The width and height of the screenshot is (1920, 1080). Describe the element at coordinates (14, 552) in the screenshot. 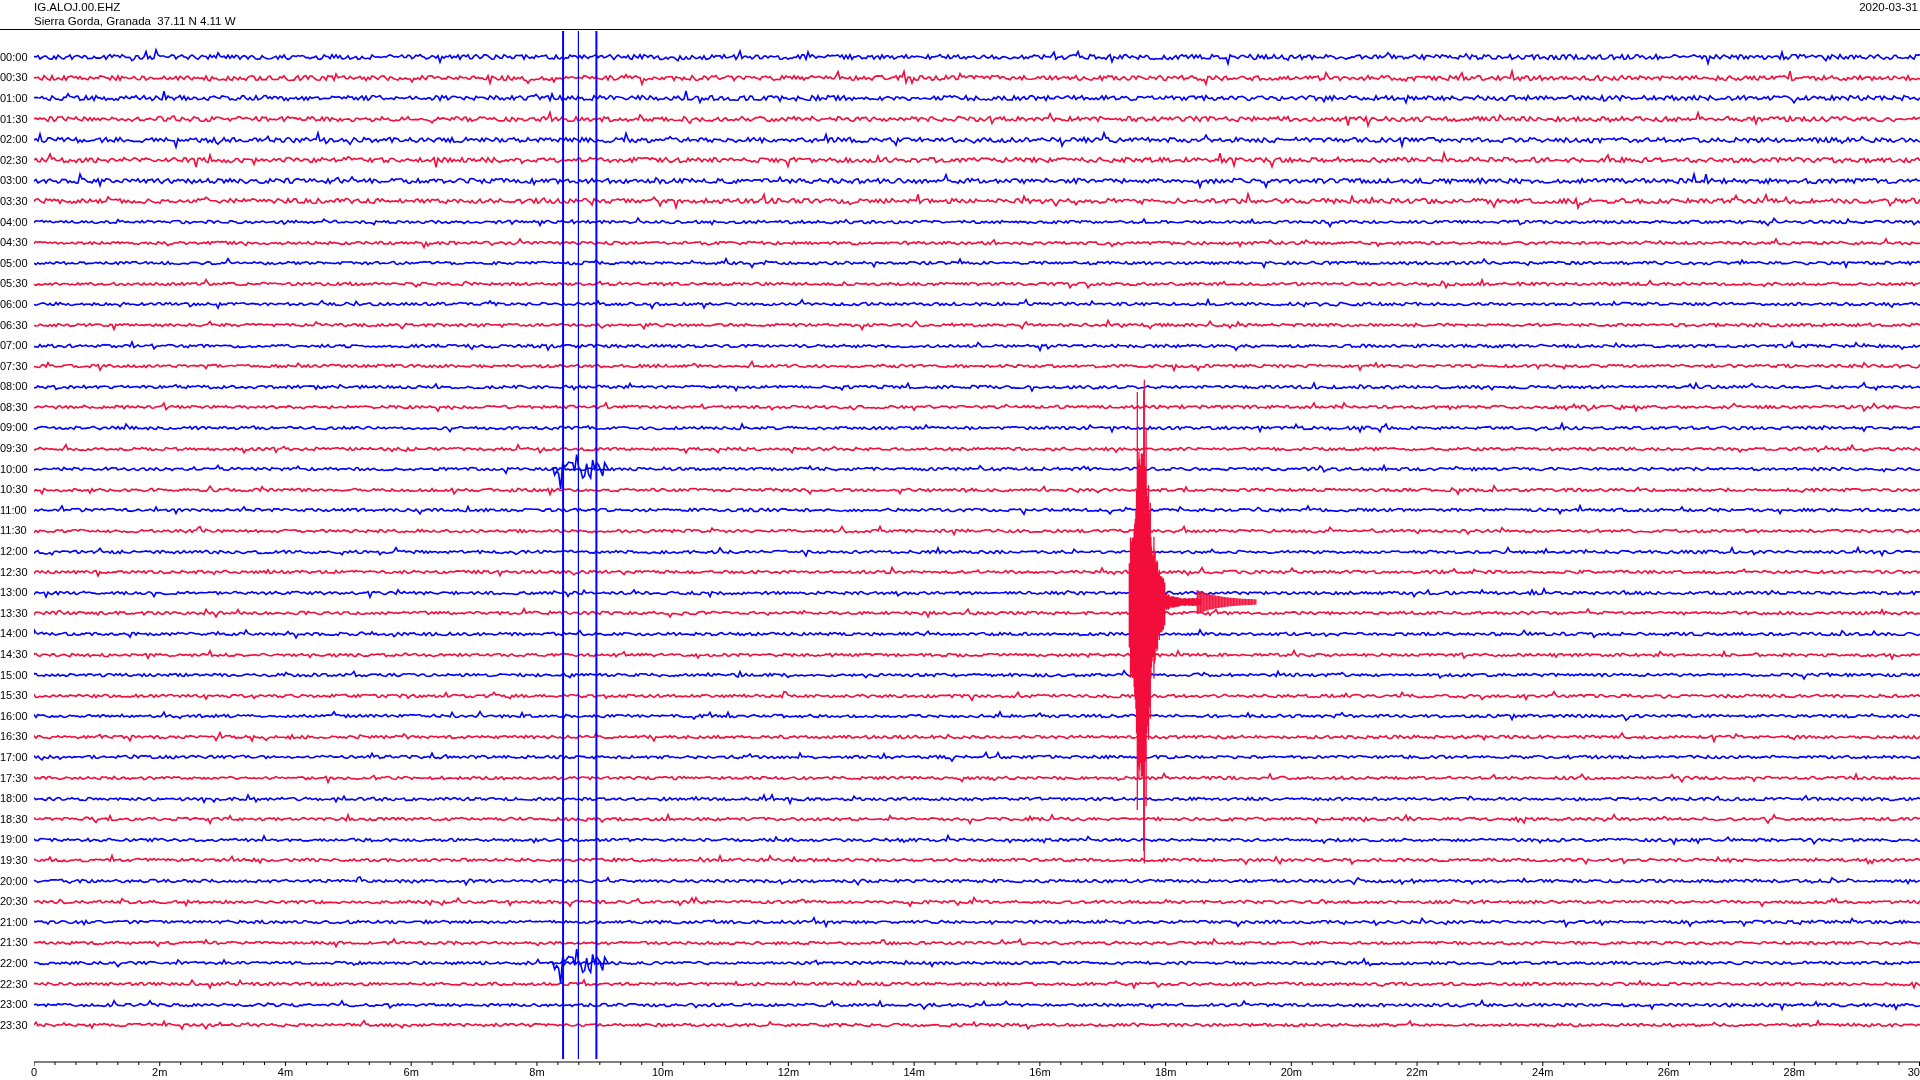

I see `time-label: 12:00` at that location.